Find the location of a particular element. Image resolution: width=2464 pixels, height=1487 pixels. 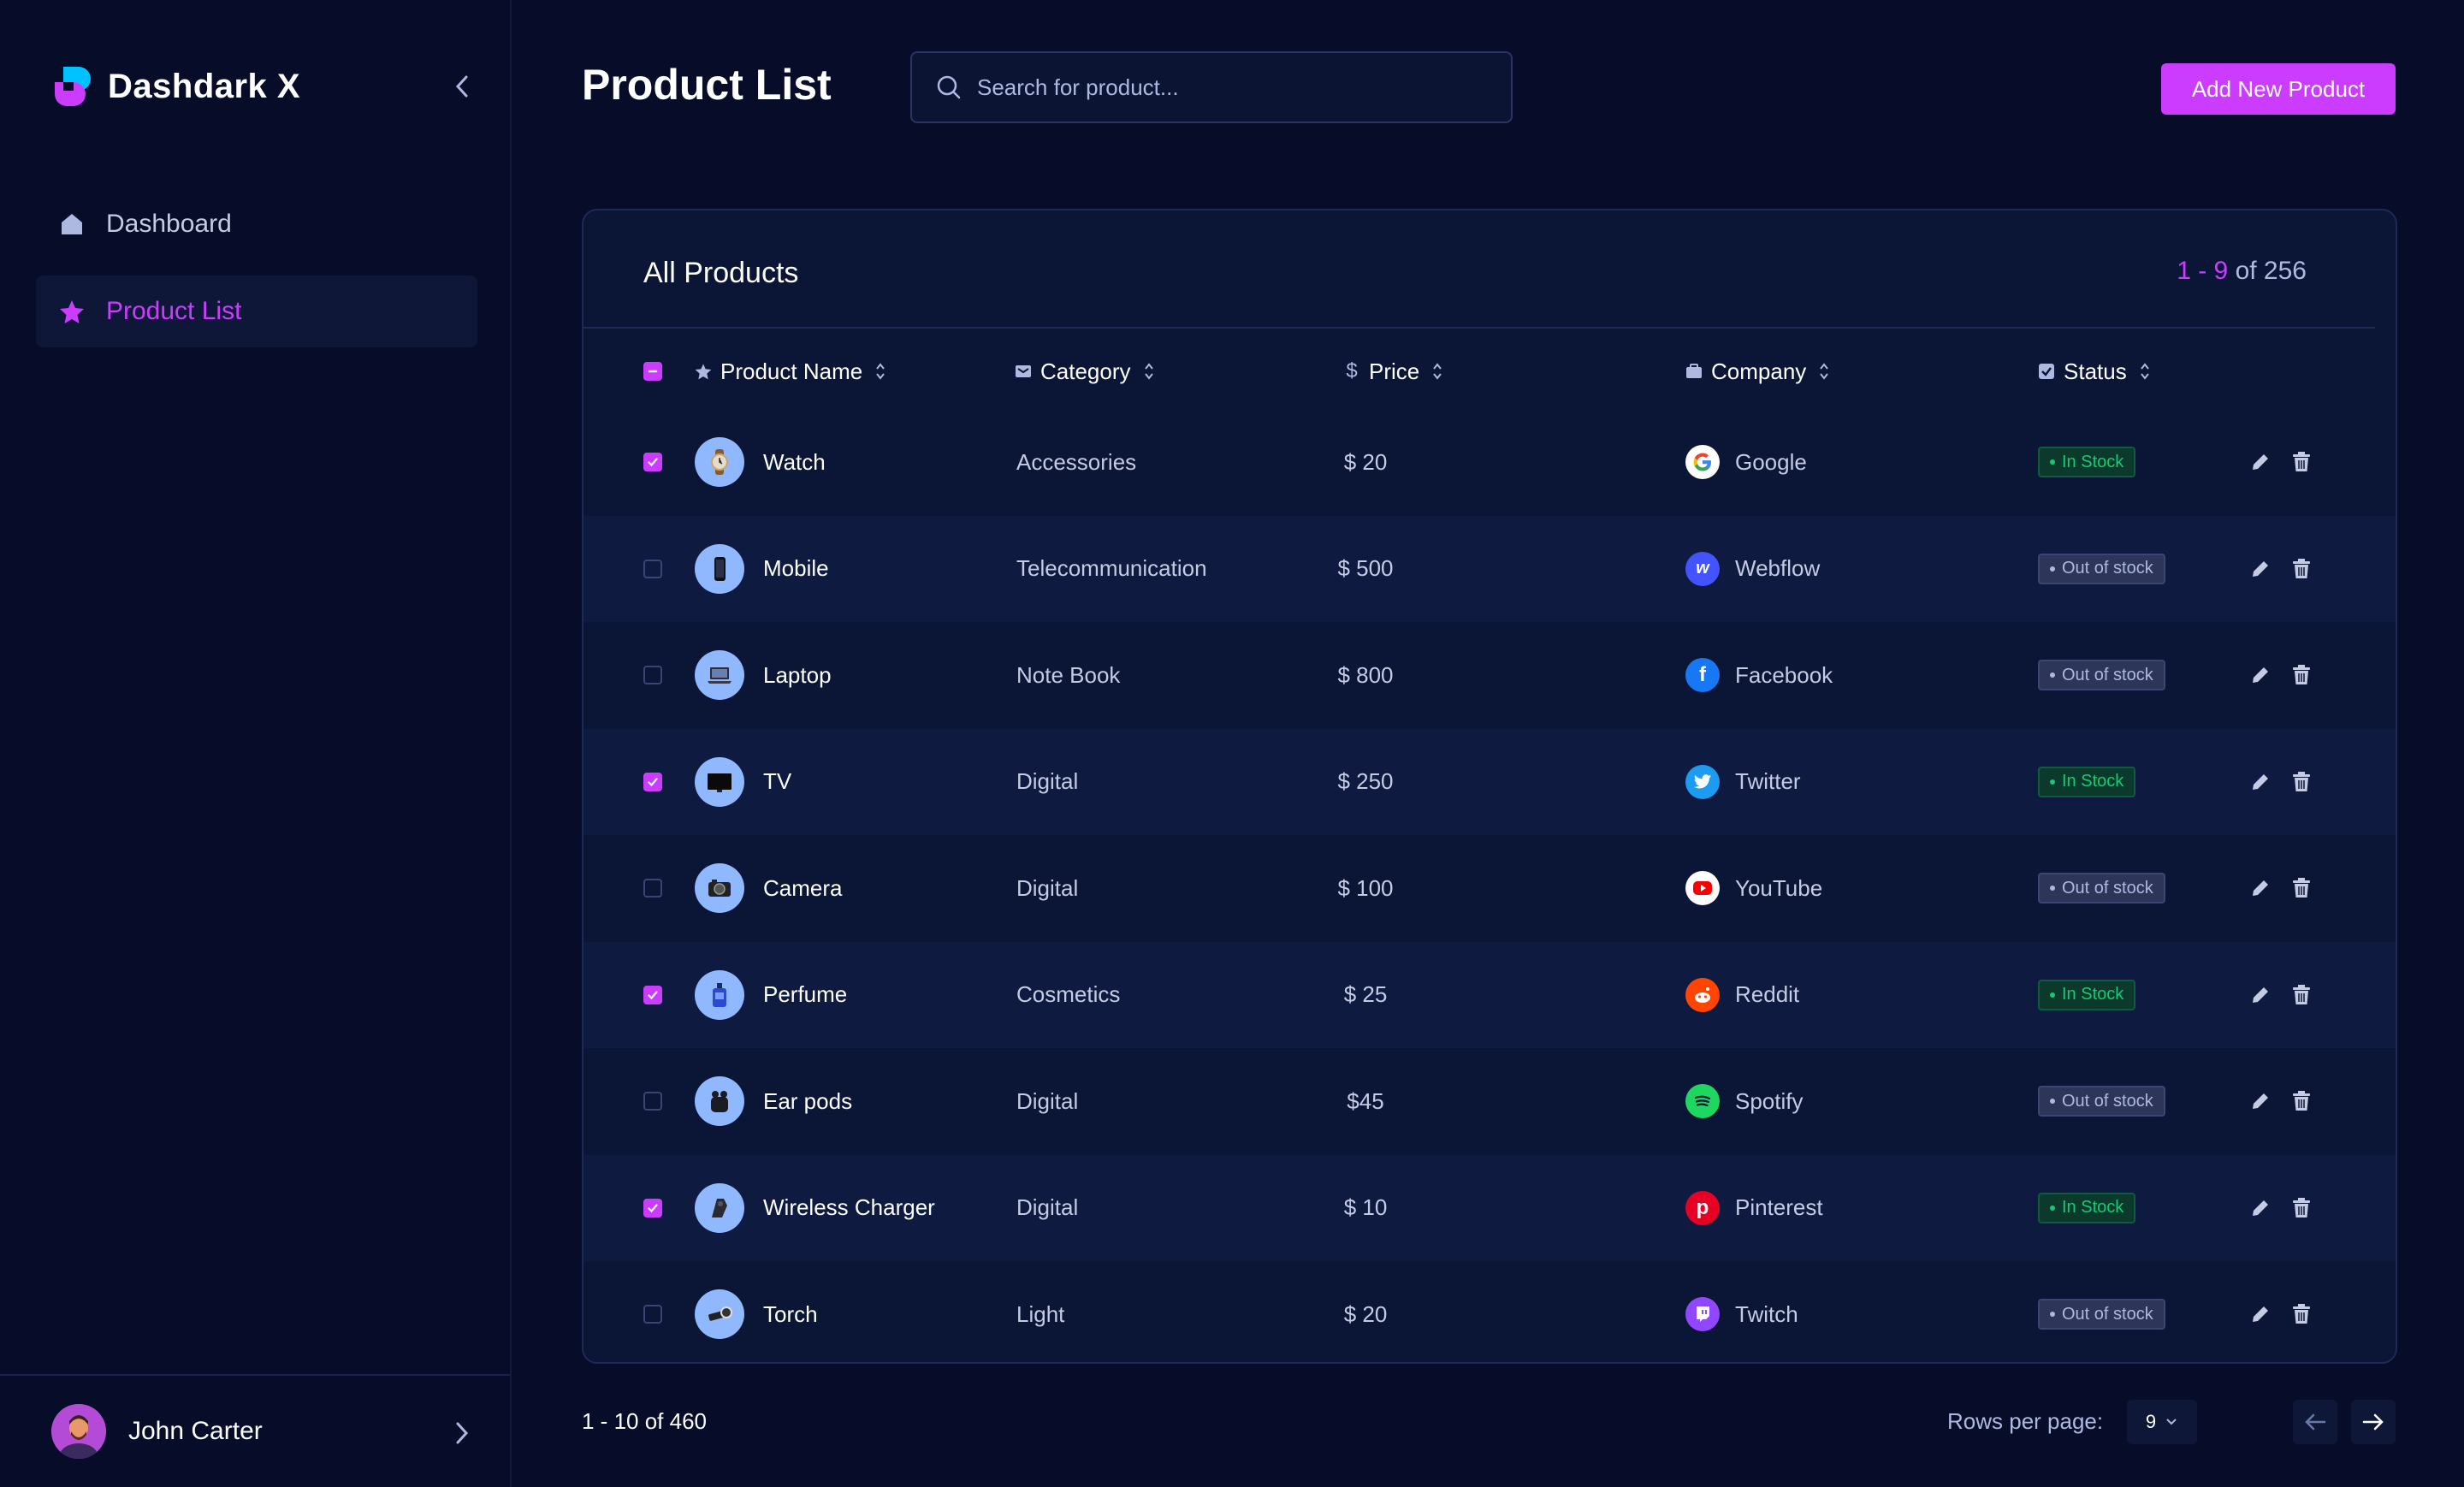

add-new-product-button: Add New Product is located at coordinates (2278, 89).